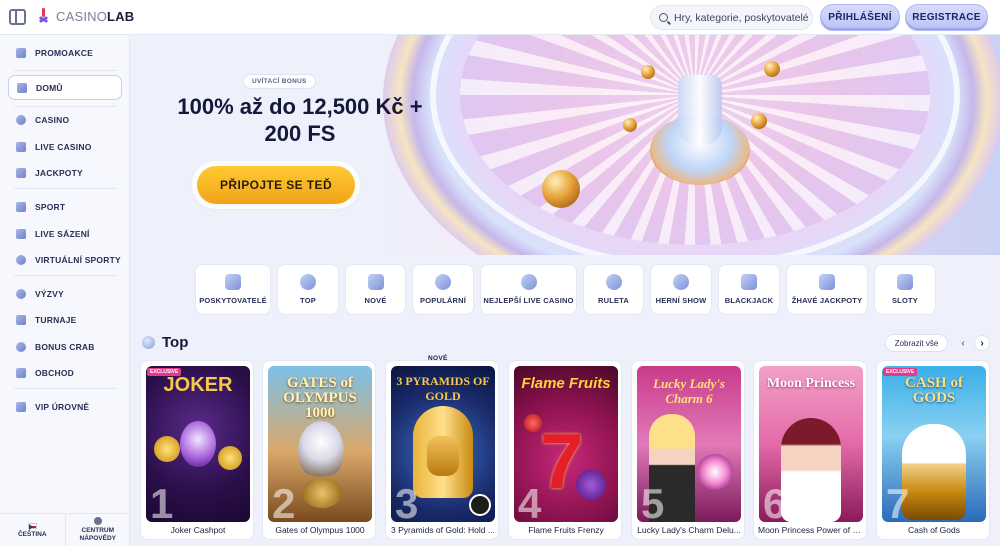 The height and width of the screenshot is (546, 1000). Describe the element at coordinates (97, 534) in the screenshot. I see `help-label: CENTRUM NÁPOVĚDY` at that location.